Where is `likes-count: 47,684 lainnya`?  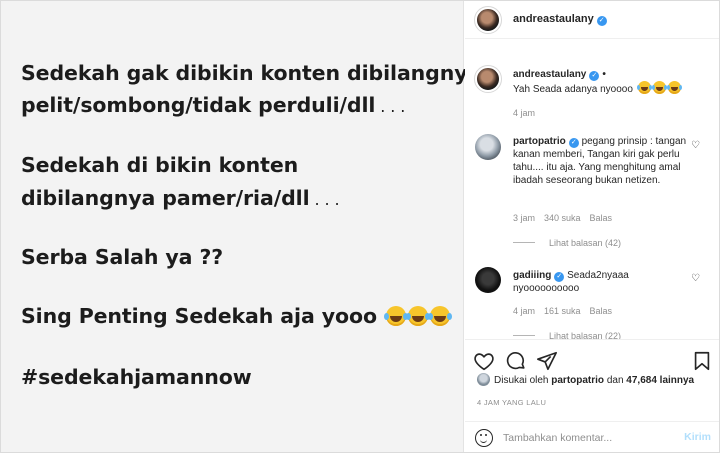 likes-count: 47,684 lainnya is located at coordinates (660, 380).